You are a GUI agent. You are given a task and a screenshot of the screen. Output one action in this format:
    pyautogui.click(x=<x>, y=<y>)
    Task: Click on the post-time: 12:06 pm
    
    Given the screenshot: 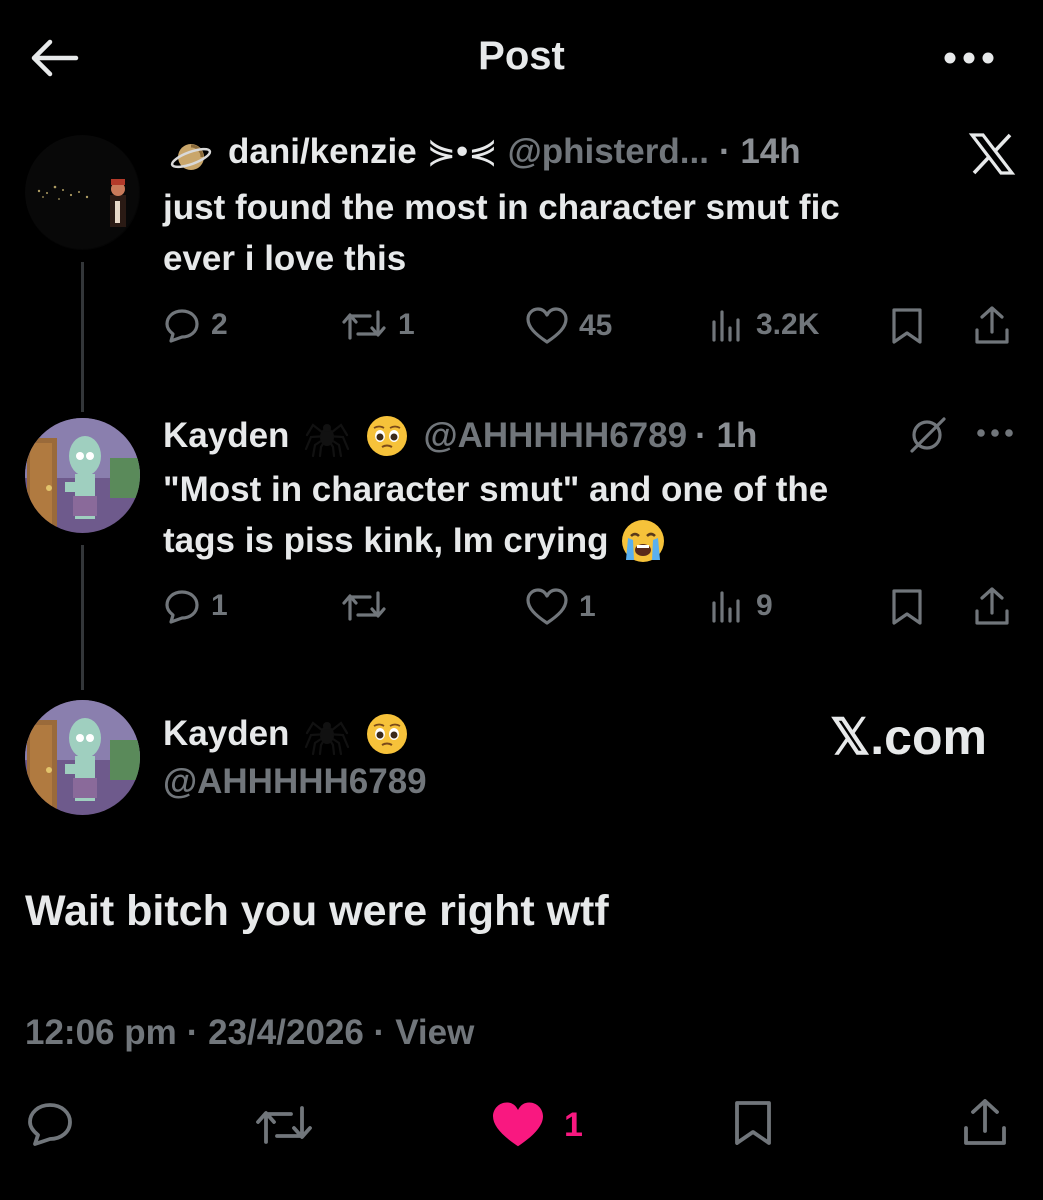 What is the action you would take?
    pyautogui.click(x=101, y=1032)
    